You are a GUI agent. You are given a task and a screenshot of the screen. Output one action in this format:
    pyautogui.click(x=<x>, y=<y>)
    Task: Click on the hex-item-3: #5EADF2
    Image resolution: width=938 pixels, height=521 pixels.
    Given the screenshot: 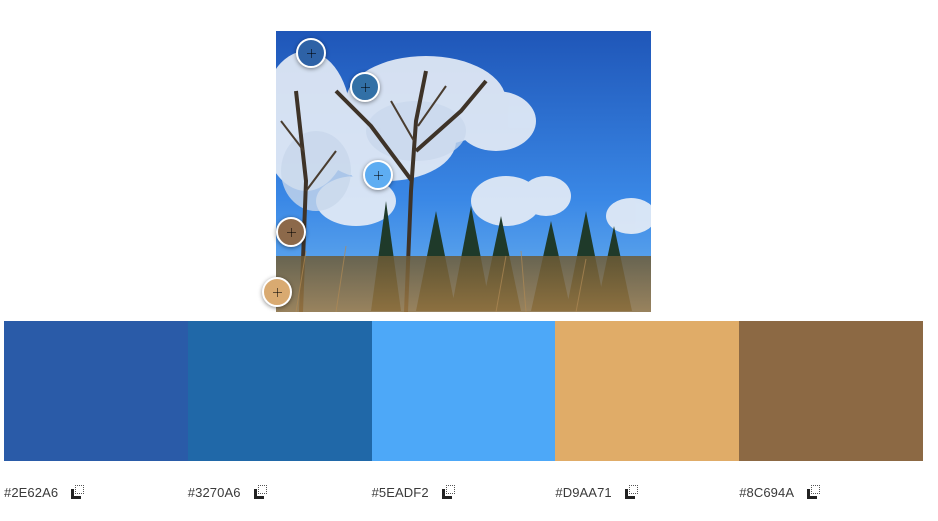 What is the action you would take?
    pyautogui.click(x=464, y=492)
    